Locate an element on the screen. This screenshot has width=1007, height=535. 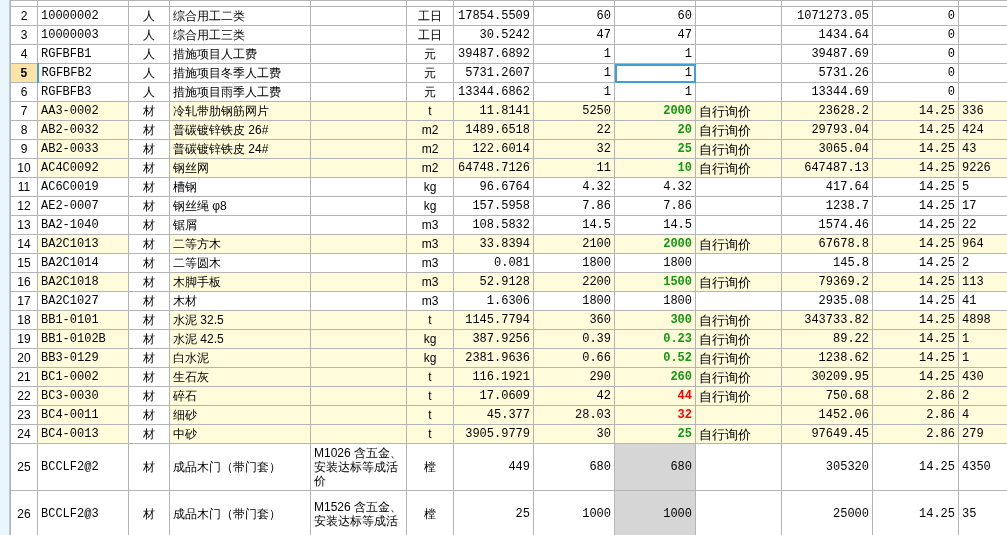
table-cell: 89.22 is located at coordinates (851, 338).